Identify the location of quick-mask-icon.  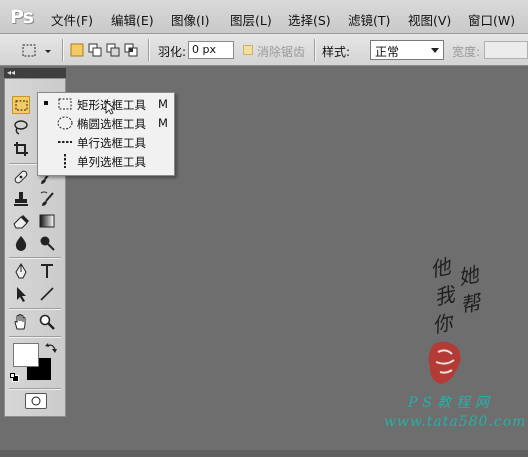
(36, 401).